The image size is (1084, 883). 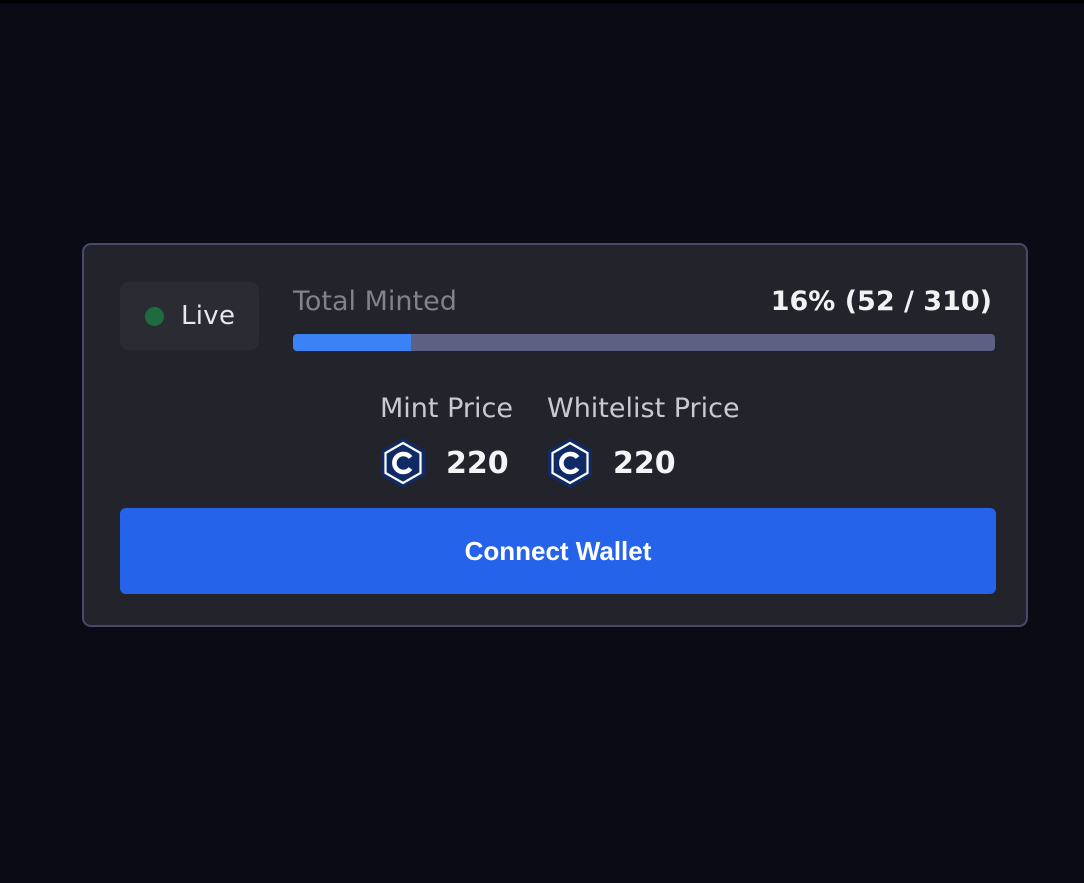 I want to click on mint-progress-bar, so click(x=644, y=342).